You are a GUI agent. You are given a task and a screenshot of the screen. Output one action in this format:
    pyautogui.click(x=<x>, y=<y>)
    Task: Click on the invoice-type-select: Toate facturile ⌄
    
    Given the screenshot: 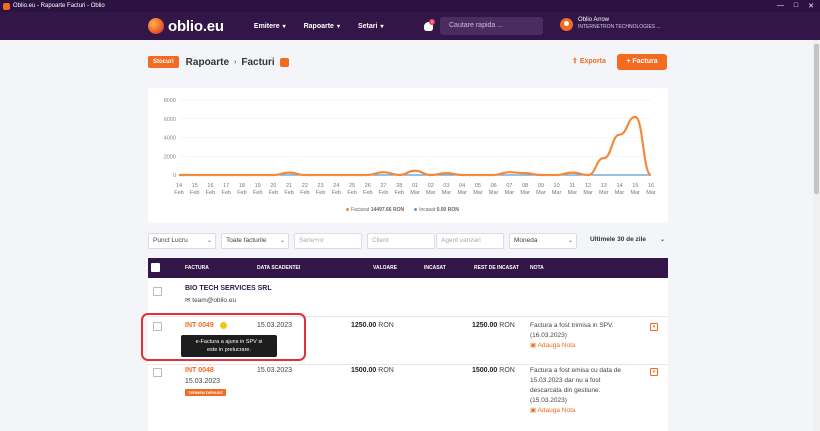 What is the action you would take?
    pyautogui.click(x=255, y=241)
    